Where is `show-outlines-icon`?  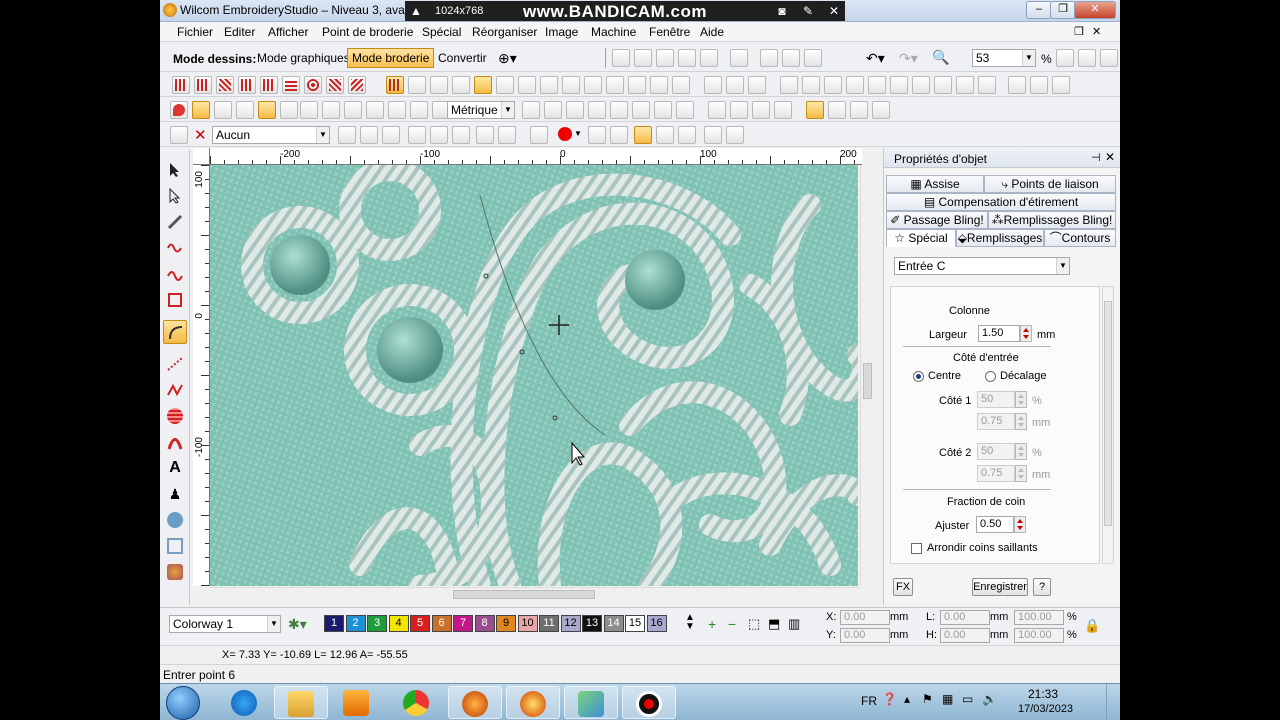 show-outlines-icon is located at coordinates (223, 110).